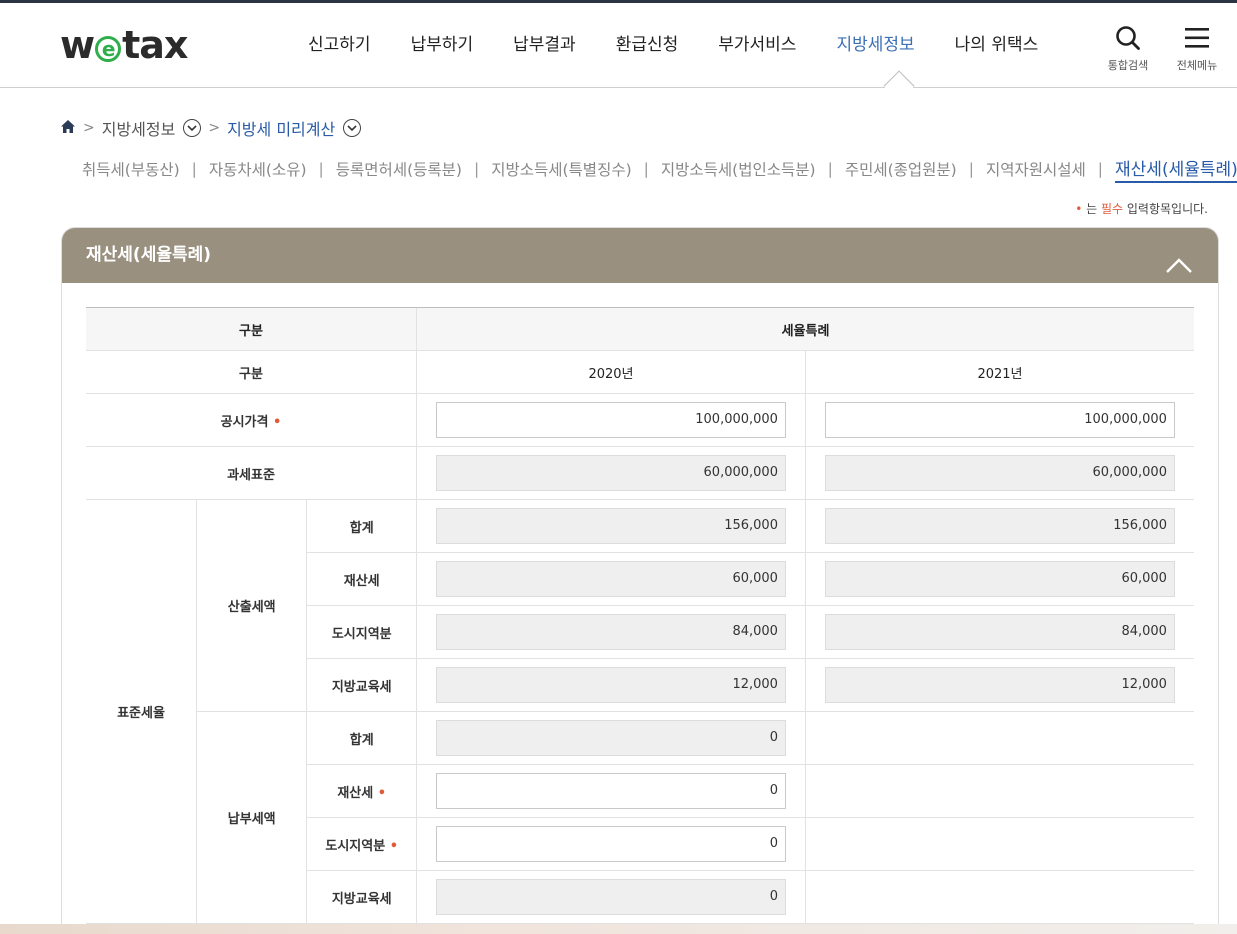 The height and width of the screenshot is (934, 1237). What do you see at coordinates (361, 526) in the screenshot?
I see `calc-total-label: 합계` at bounding box center [361, 526].